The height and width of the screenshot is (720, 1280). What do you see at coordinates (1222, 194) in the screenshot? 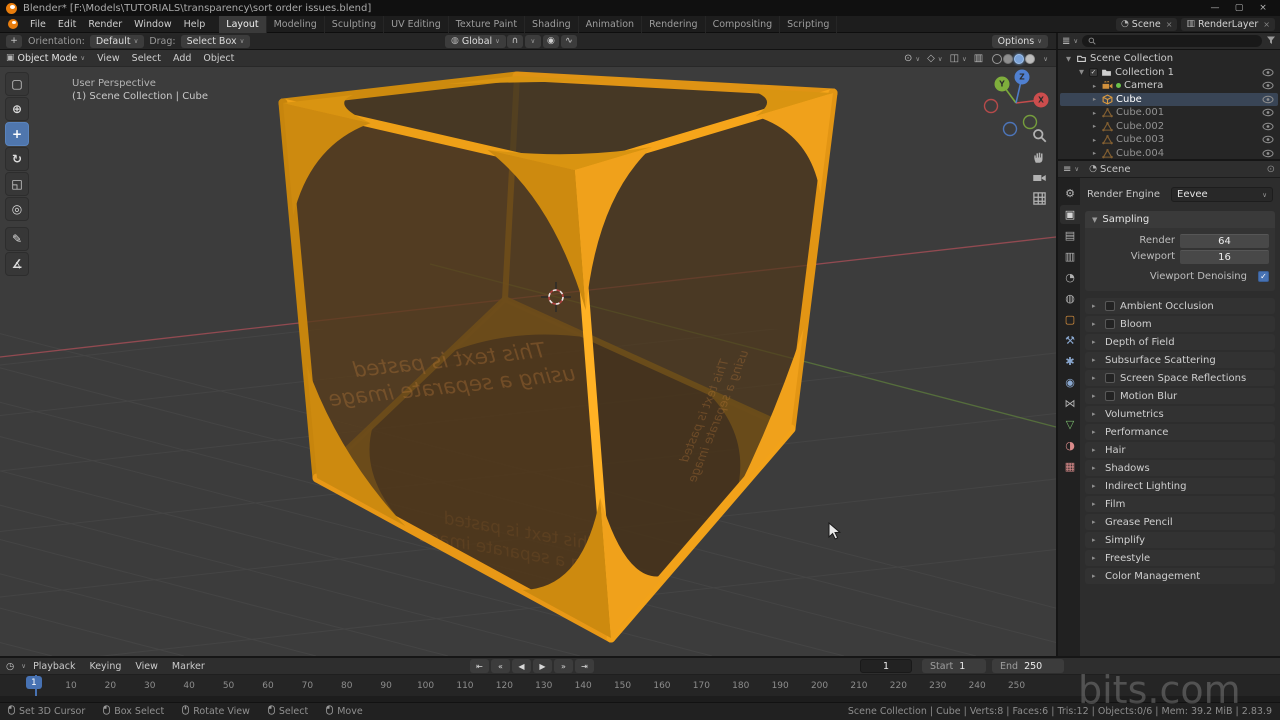
I see `render-engine-dropdown: Eevee ∨` at bounding box center [1222, 194].